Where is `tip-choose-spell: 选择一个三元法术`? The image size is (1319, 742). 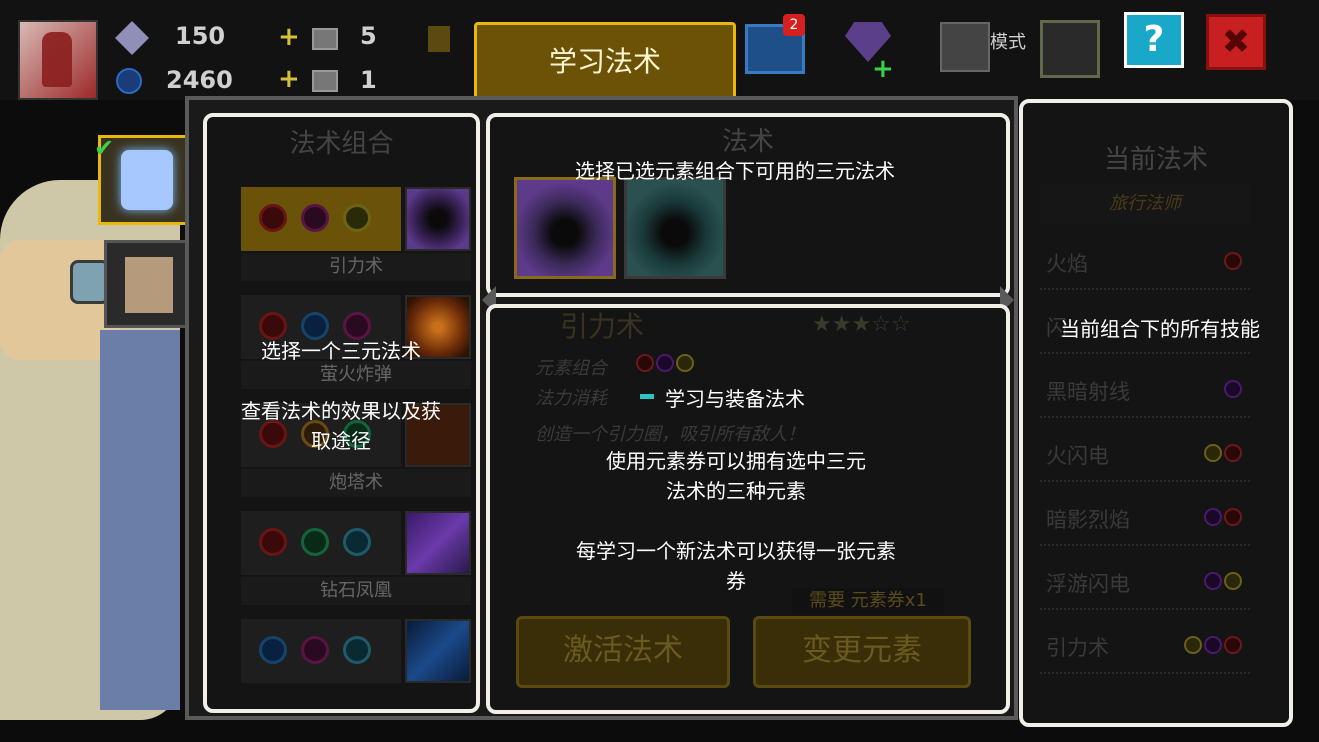
tip-choose-spell: 选择一个三元法术 is located at coordinates (341, 351).